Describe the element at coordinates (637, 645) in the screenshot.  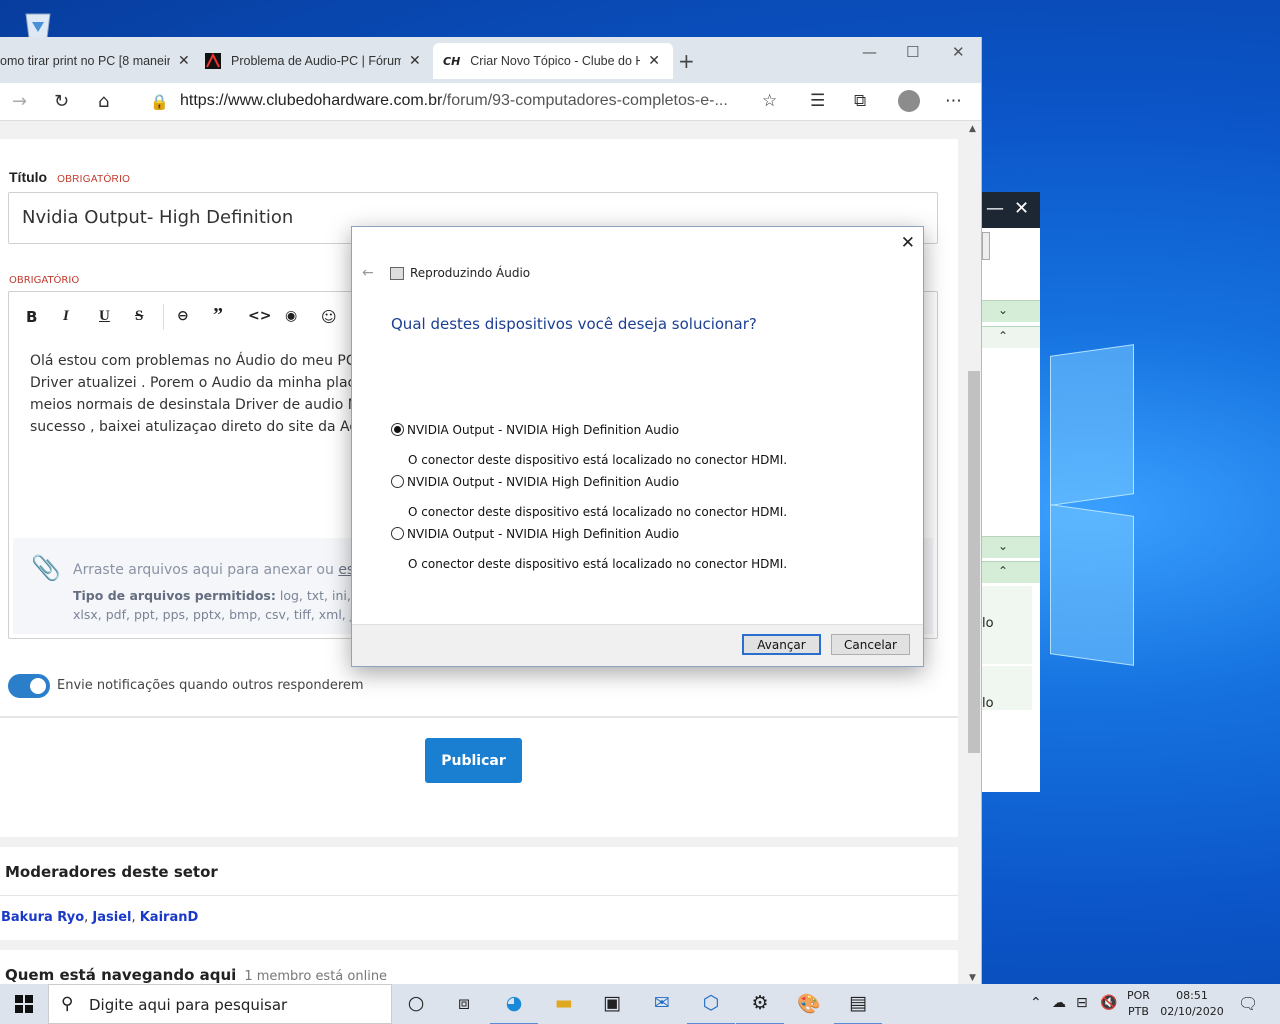
I see `dialog-footer: Avançar Cancelar` at that location.